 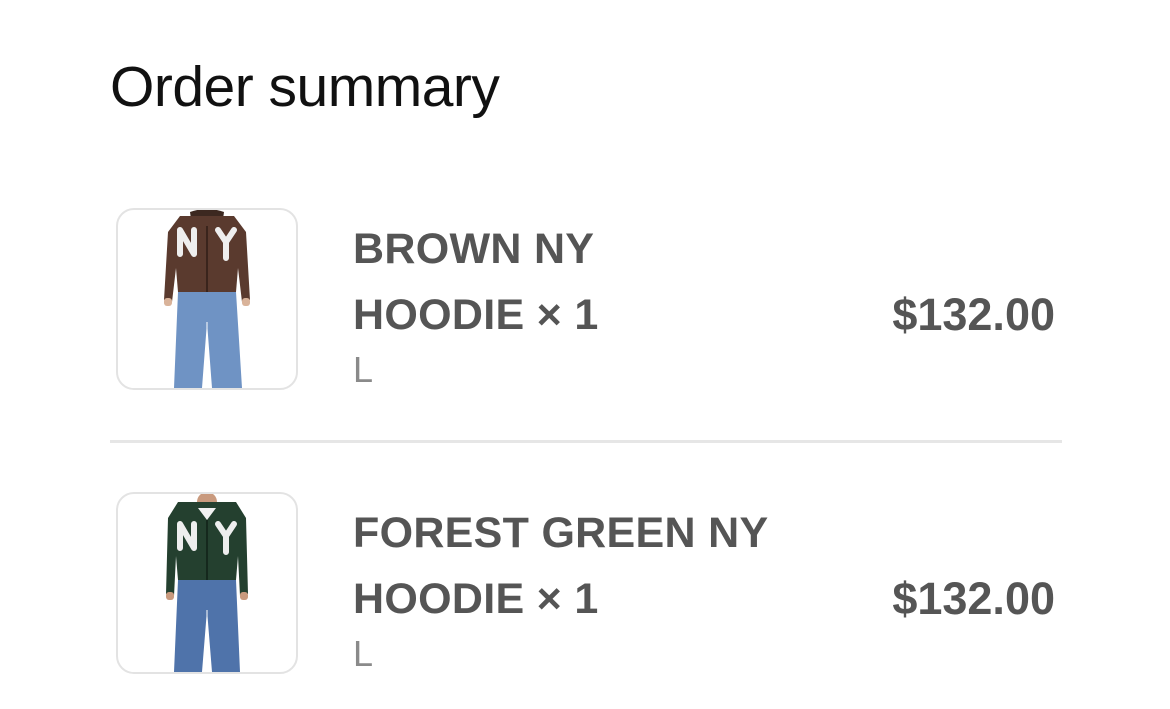 I want to click on product-image-green-hoodie, so click(x=207, y=583).